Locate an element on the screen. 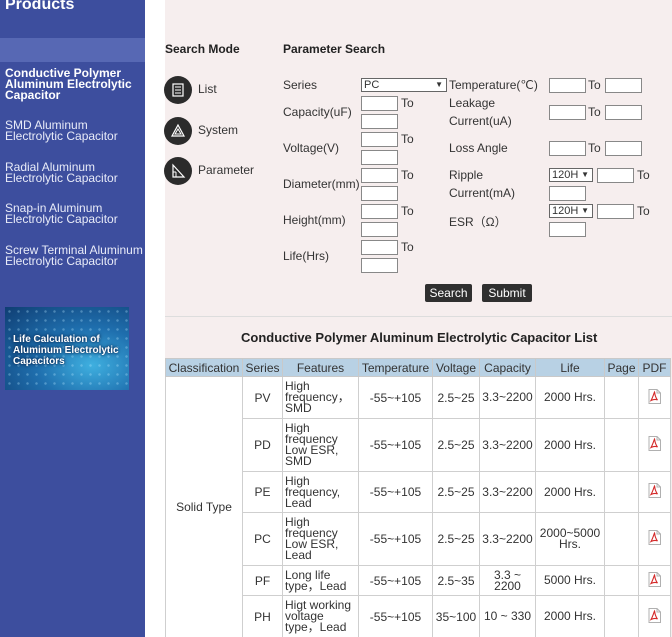 This screenshot has height=637, width=672. esr-max-input is located at coordinates (567, 229).